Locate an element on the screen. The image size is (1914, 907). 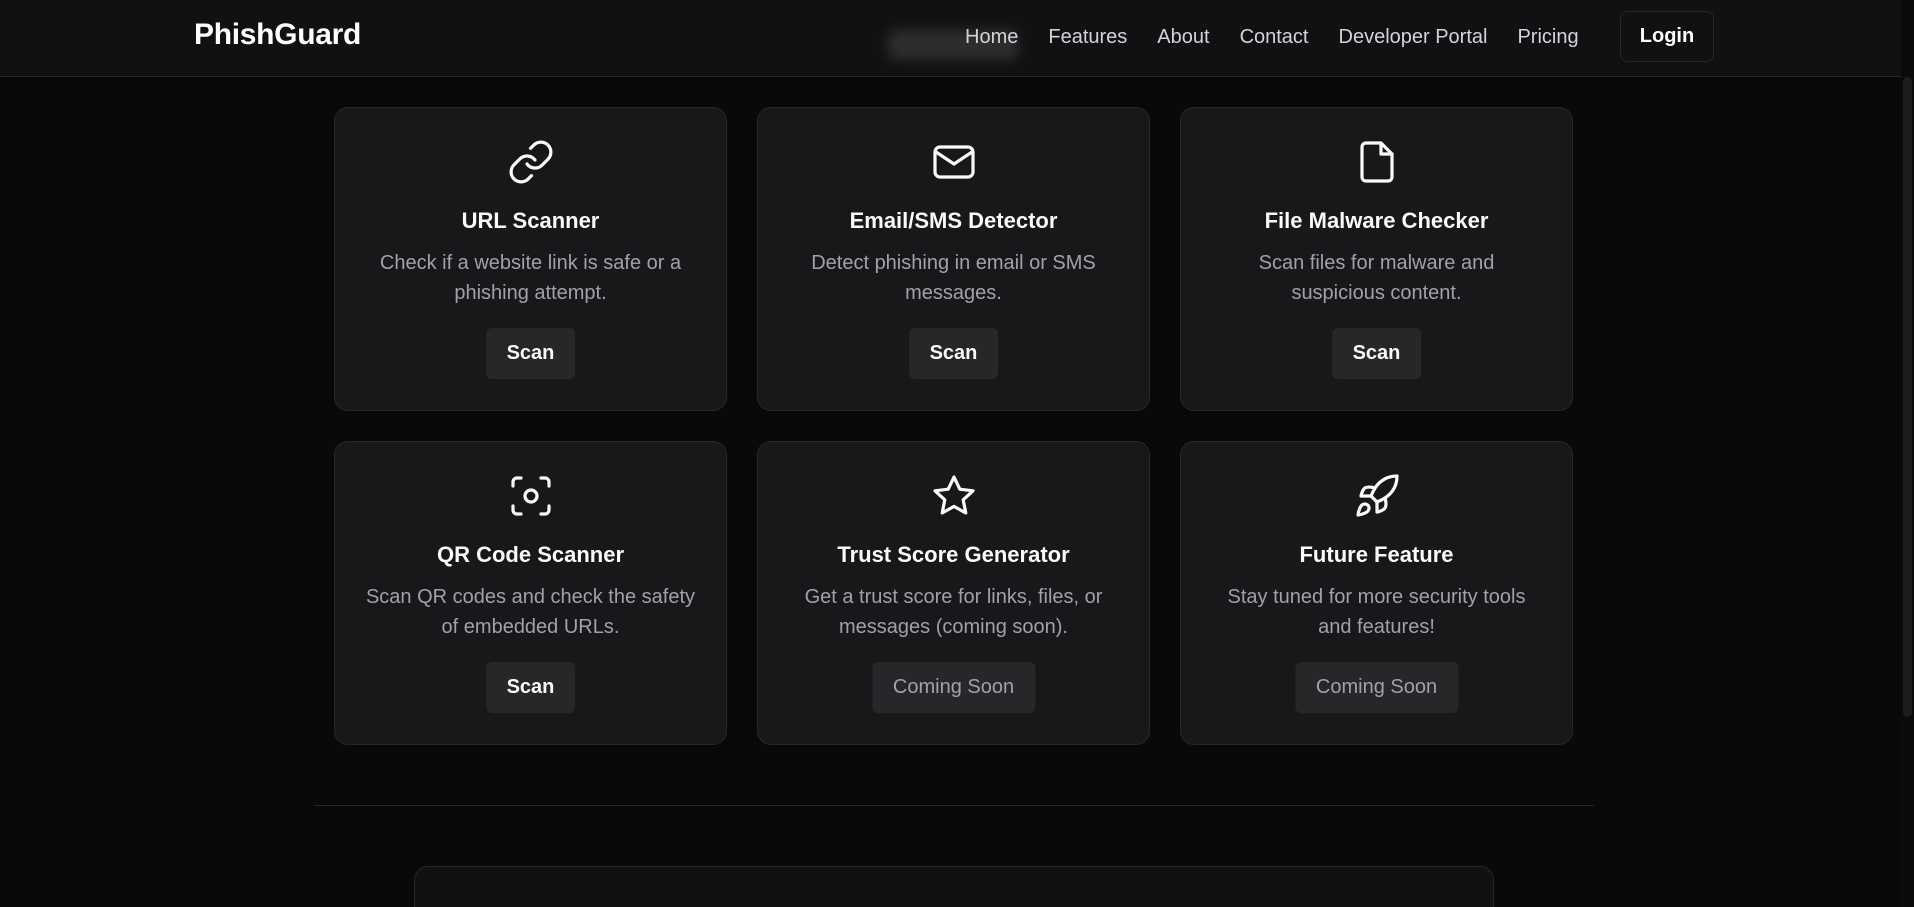
scan-email-button: Scan is located at coordinates (953, 353).